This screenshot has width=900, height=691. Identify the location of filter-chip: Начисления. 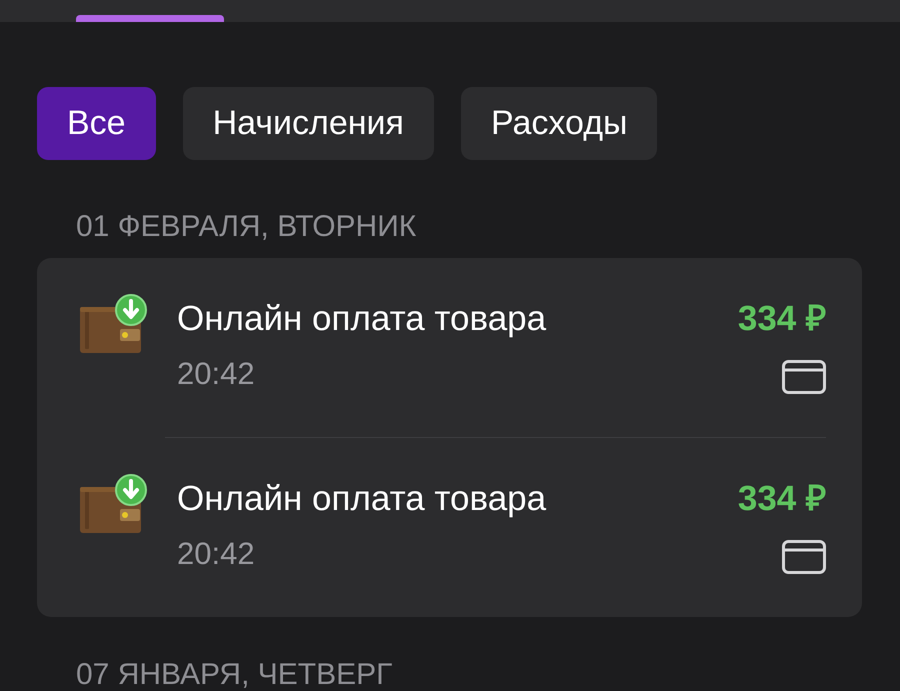
(308, 123).